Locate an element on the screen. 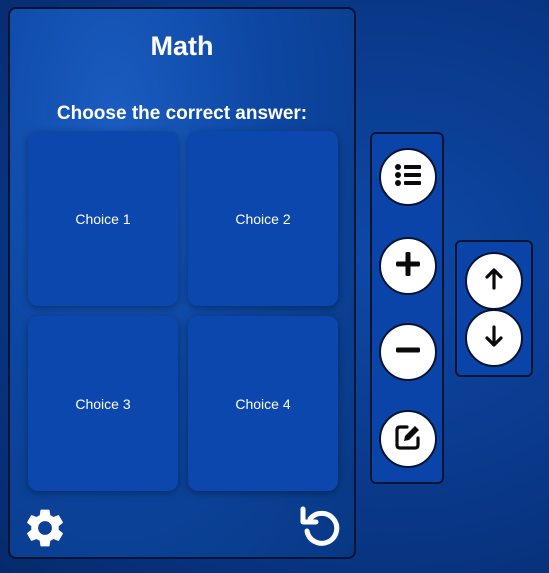 The height and width of the screenshot is (573, 549). plus-icon is located at coordinates (408, 266).